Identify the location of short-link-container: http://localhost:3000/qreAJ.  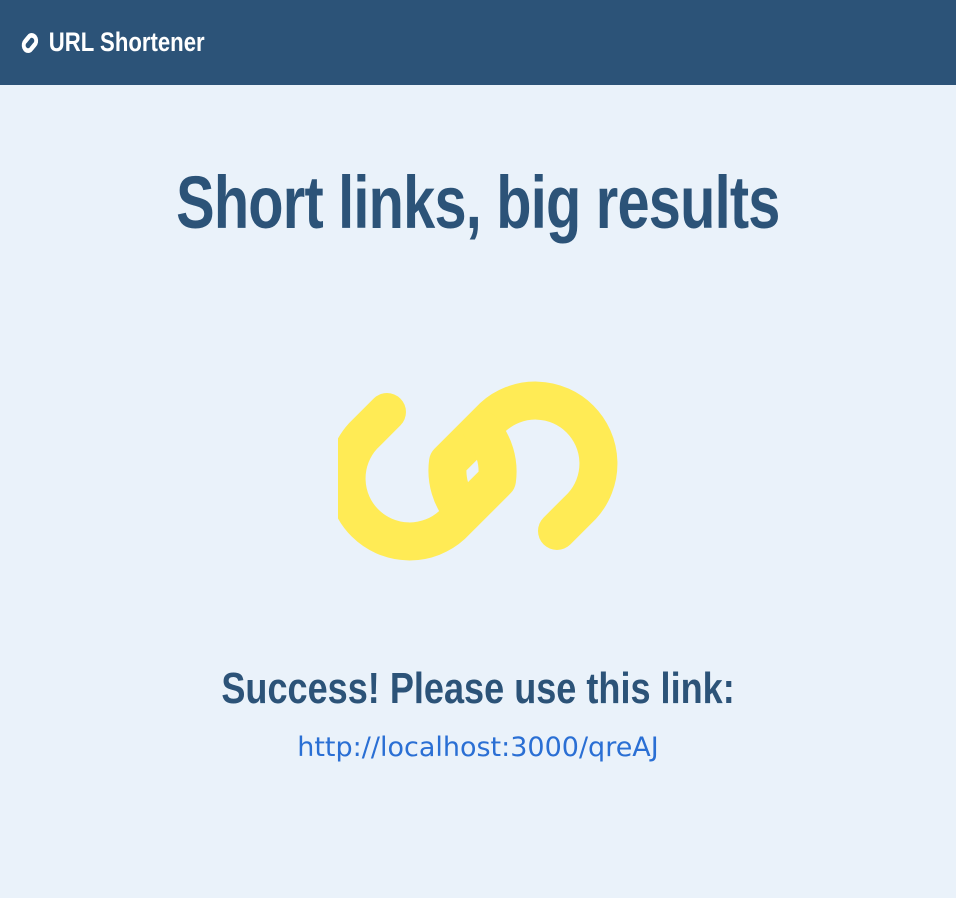
(478, 748).